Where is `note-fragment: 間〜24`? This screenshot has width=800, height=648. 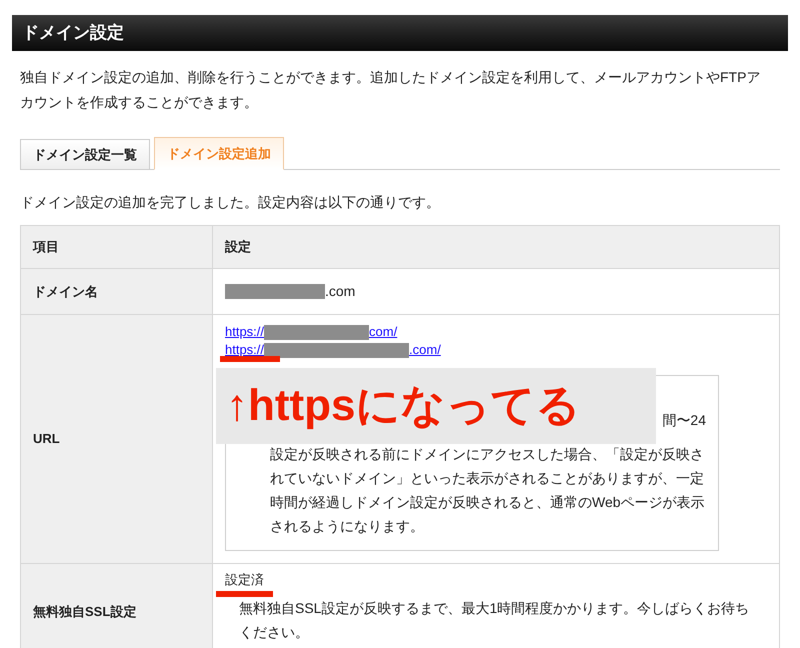 note-fragment: 間〜24 is located at coordinates (684, 420).